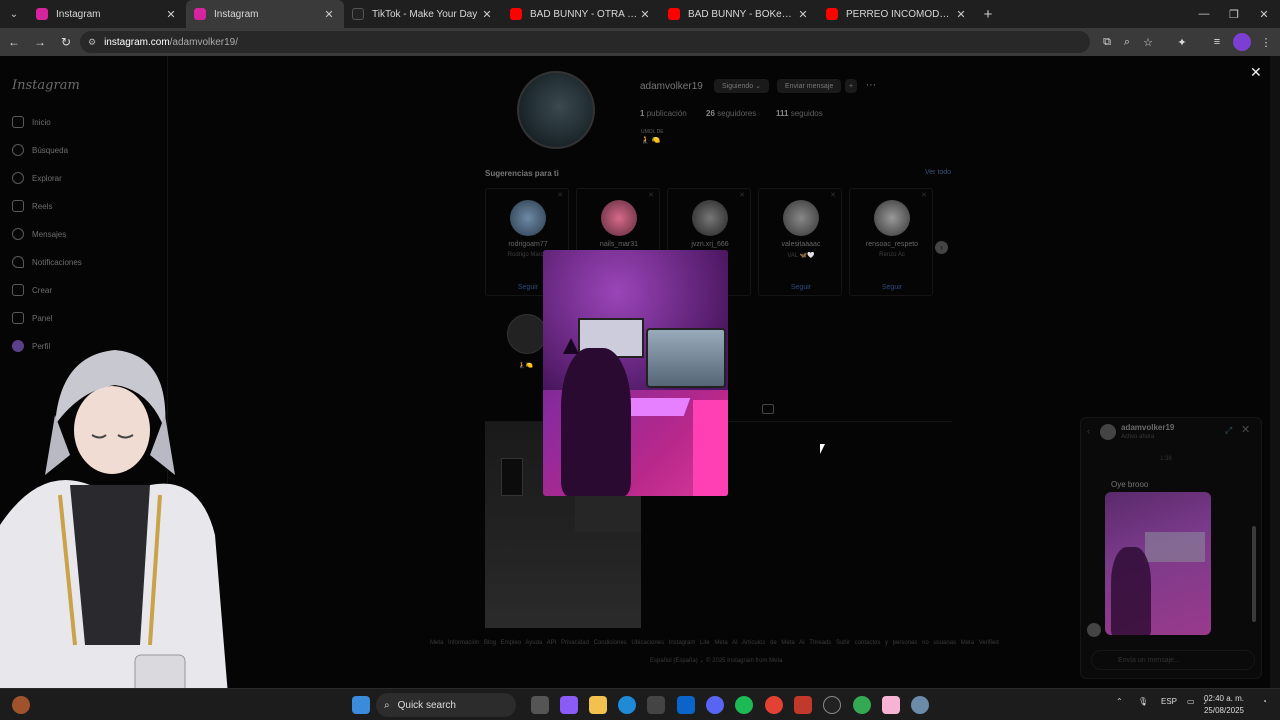 The width and height of the screenshot is (1280, 720). I want to click on followers-count: 26 seguidores, so click(731, 113).